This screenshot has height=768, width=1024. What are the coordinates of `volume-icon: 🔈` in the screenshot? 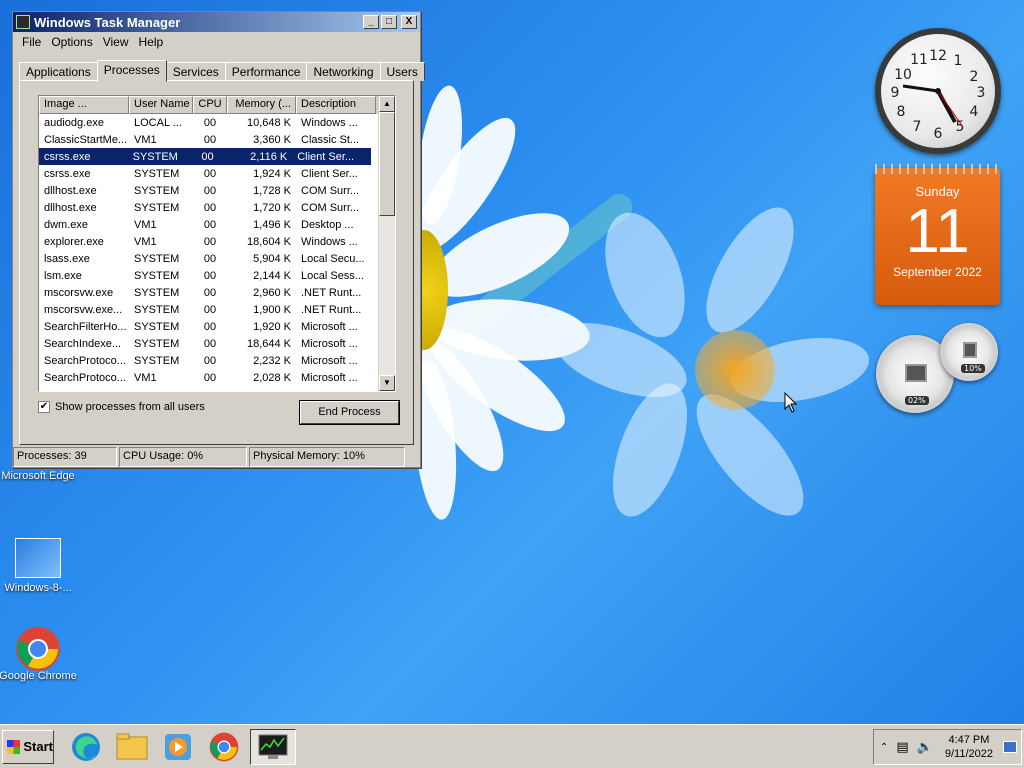 It's located at (925, 747).